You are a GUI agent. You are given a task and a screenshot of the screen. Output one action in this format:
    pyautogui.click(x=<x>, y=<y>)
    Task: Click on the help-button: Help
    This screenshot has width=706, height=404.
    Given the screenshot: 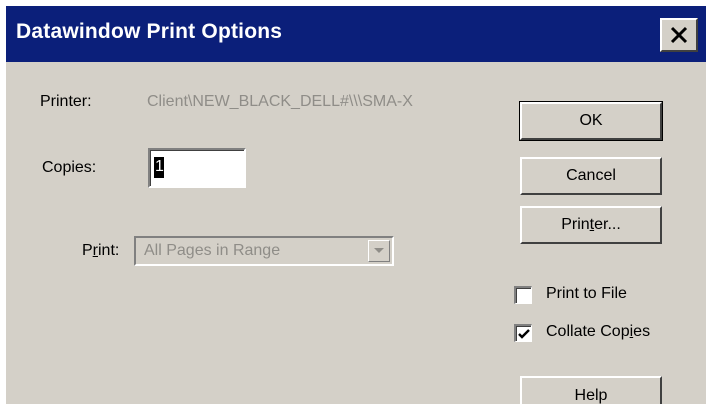 What is the action you would take?
    pyautogui.click(x=591, y=390)
    